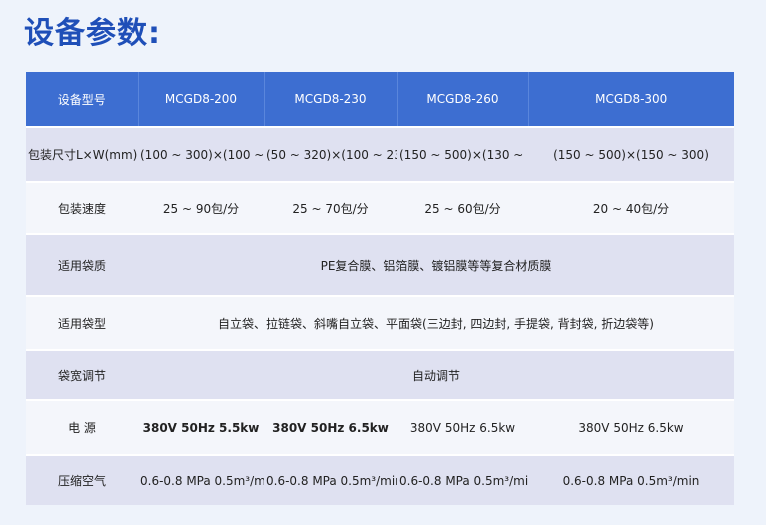  What do you see at coordinates (331, 99) in the screenshot?
I see `column-header: MCGD8-230` at bounding box center [331, 99].